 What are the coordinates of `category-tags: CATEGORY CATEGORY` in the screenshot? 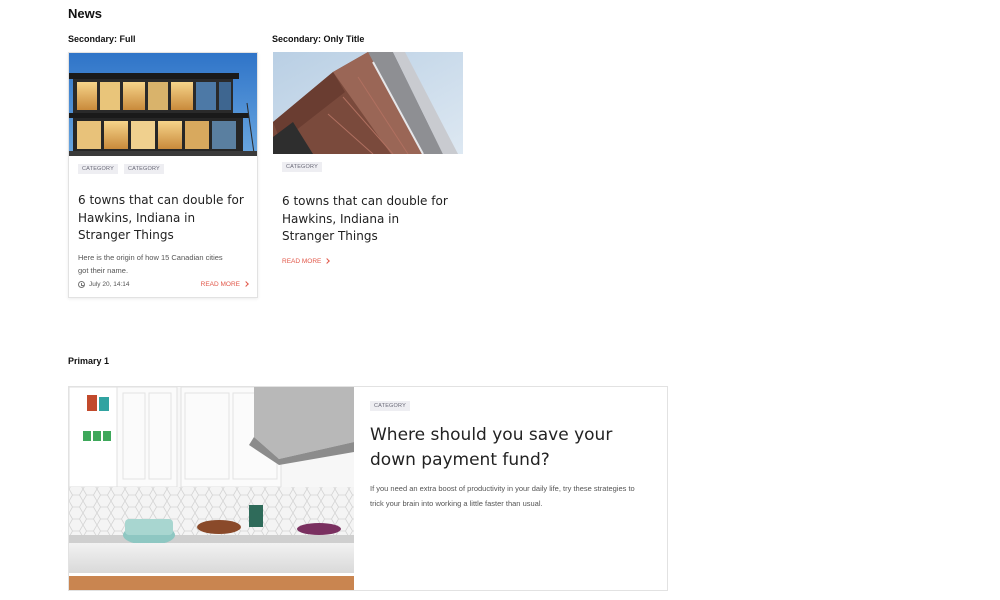 It's located at (163, 169).